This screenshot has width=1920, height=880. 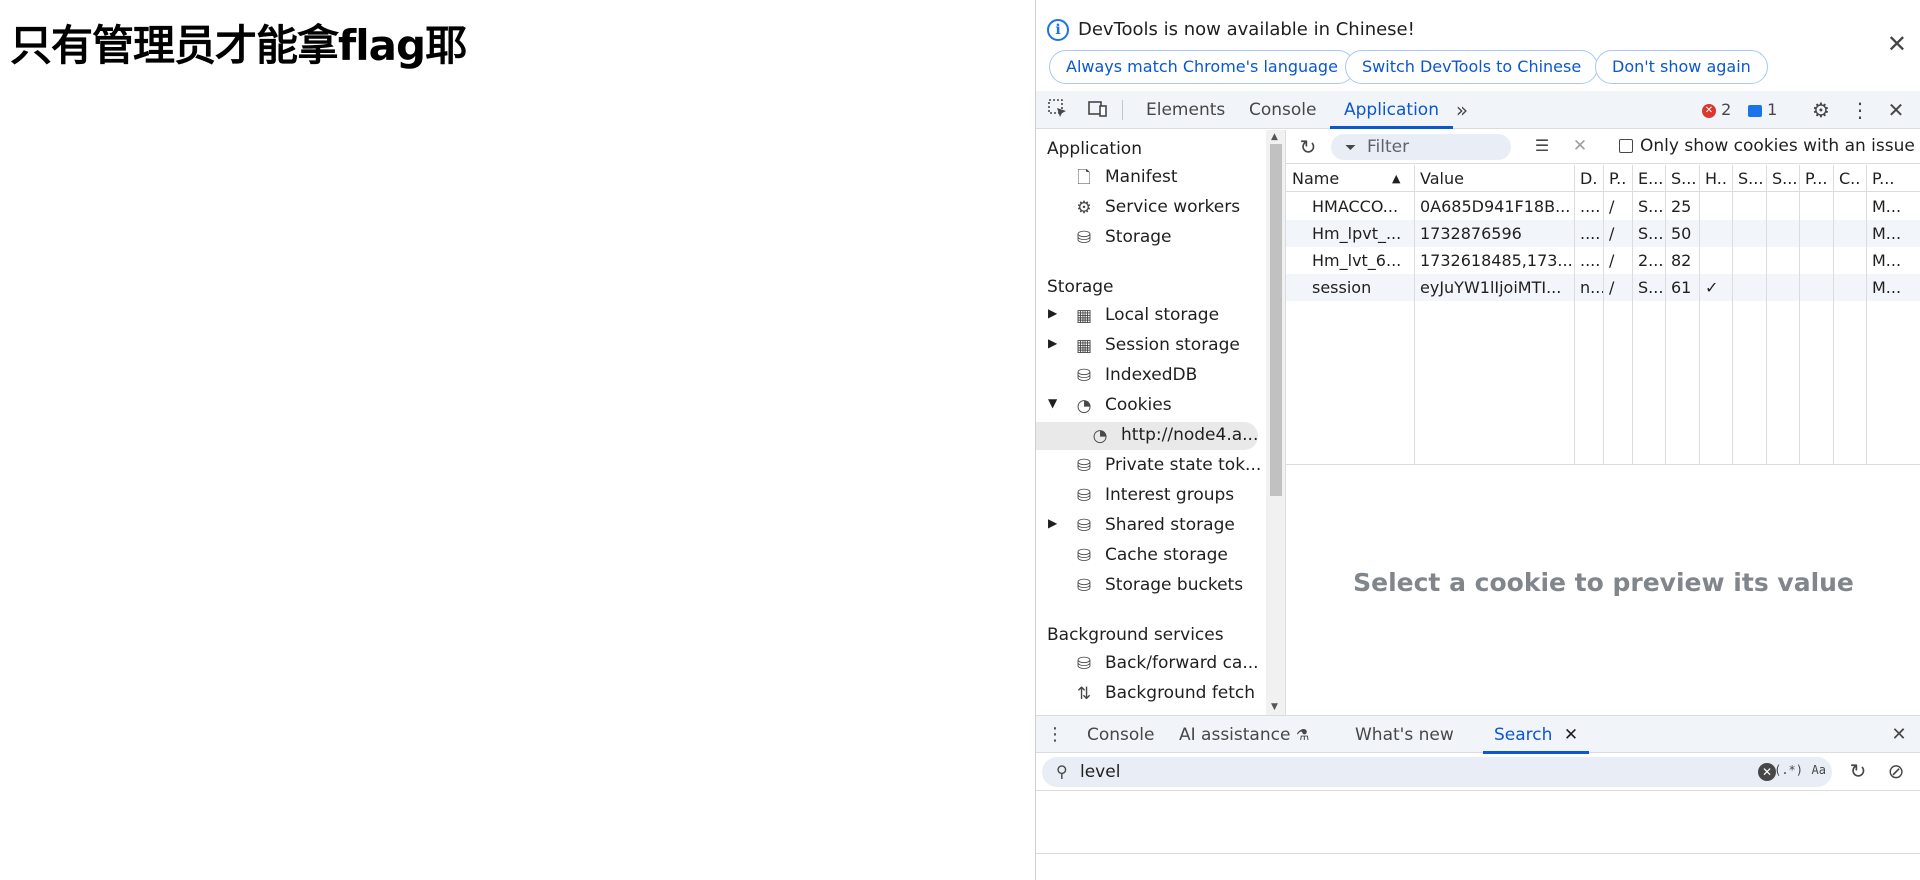 What do you see at coordinates (1421, 147) in the screenshot?
I see `cookie-filter-input: ⏷ Filter` at bounding box center [1421, 147].